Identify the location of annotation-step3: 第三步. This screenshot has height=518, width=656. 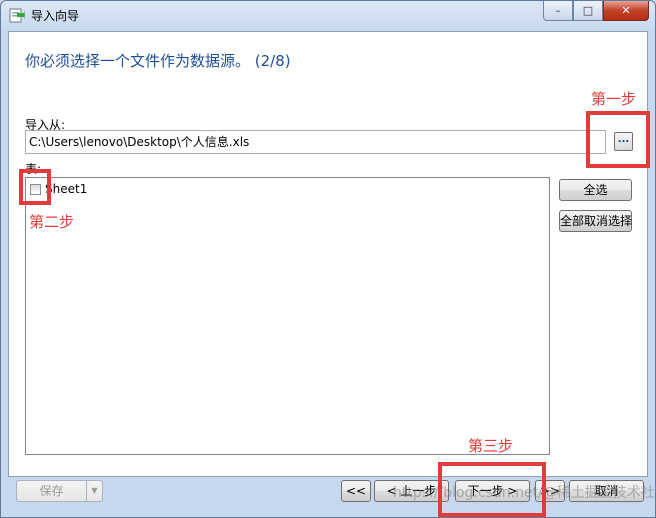
(491, 446).